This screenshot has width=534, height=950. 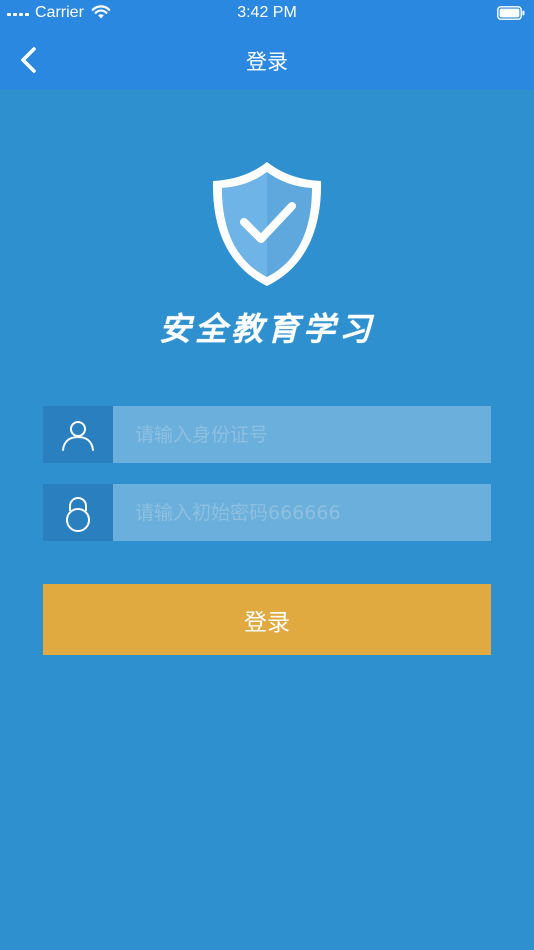 I want to click on navigation-bar: 登录, so click(x=267, y=58).